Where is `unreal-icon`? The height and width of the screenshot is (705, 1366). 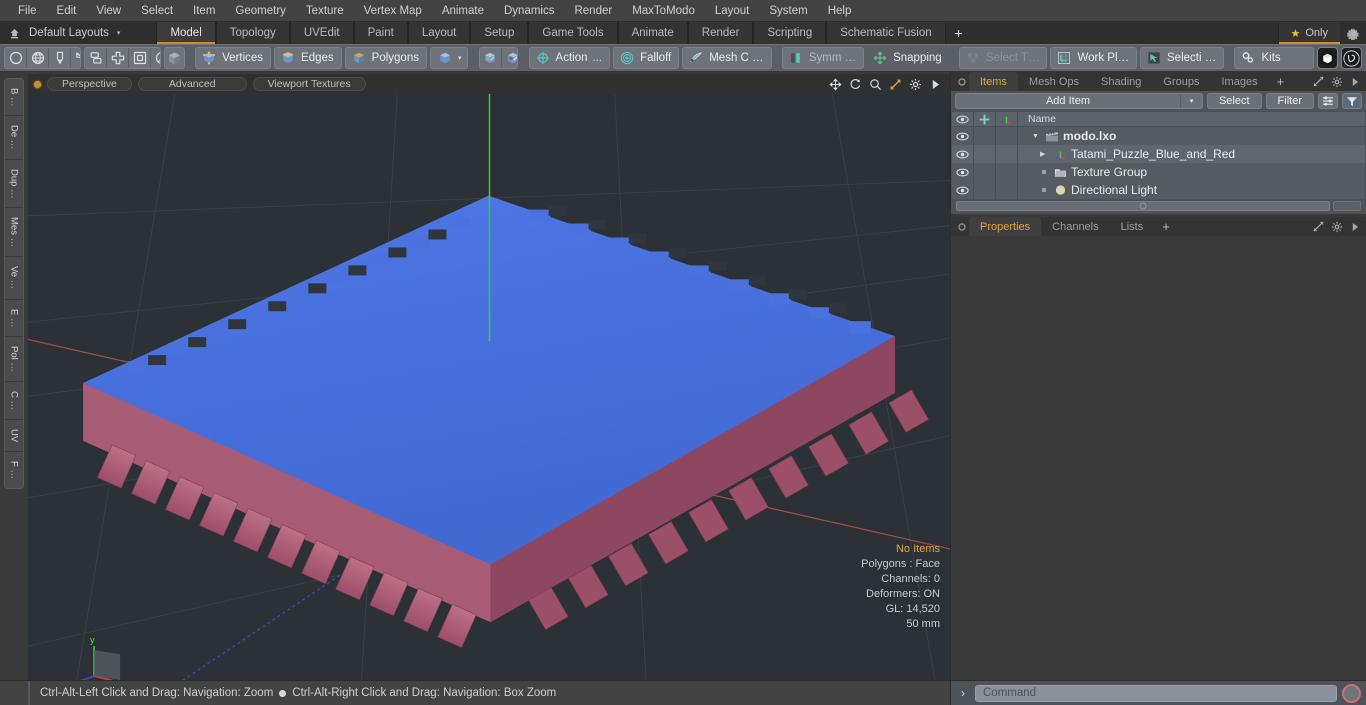
unreal-icon is located at coordinates (1352, 58).